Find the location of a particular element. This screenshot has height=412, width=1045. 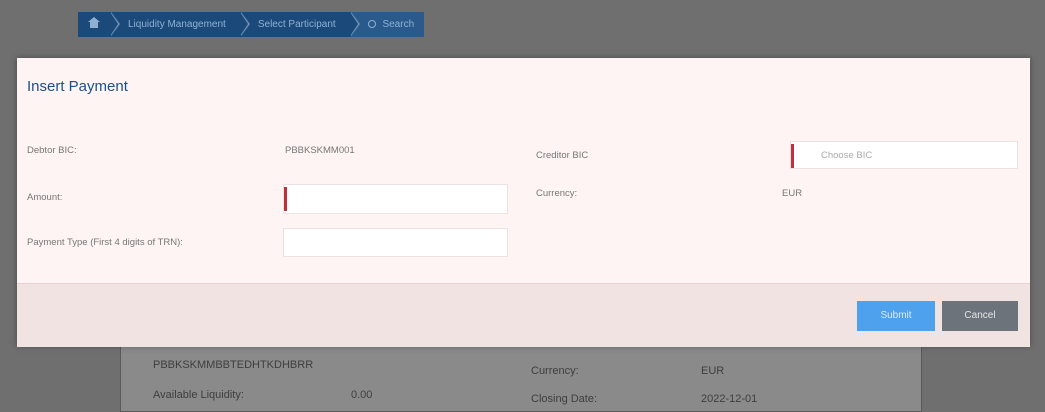

cancel-button: Cancel is located at coordinates (980, 316).